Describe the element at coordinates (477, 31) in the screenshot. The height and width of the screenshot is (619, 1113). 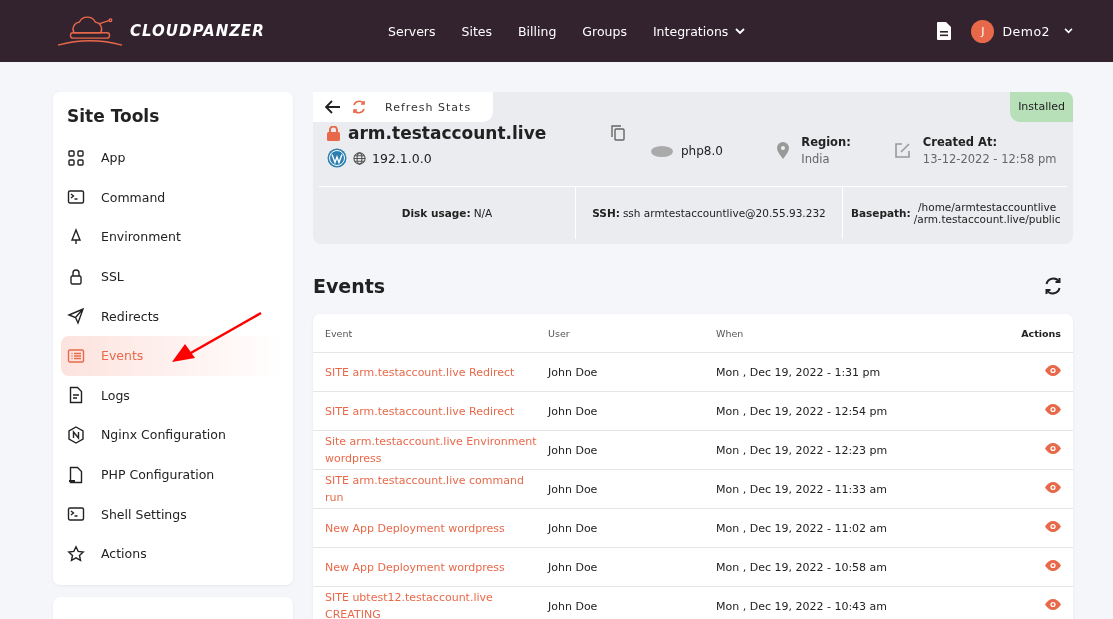
I see `nav-link: Sites` at that location.